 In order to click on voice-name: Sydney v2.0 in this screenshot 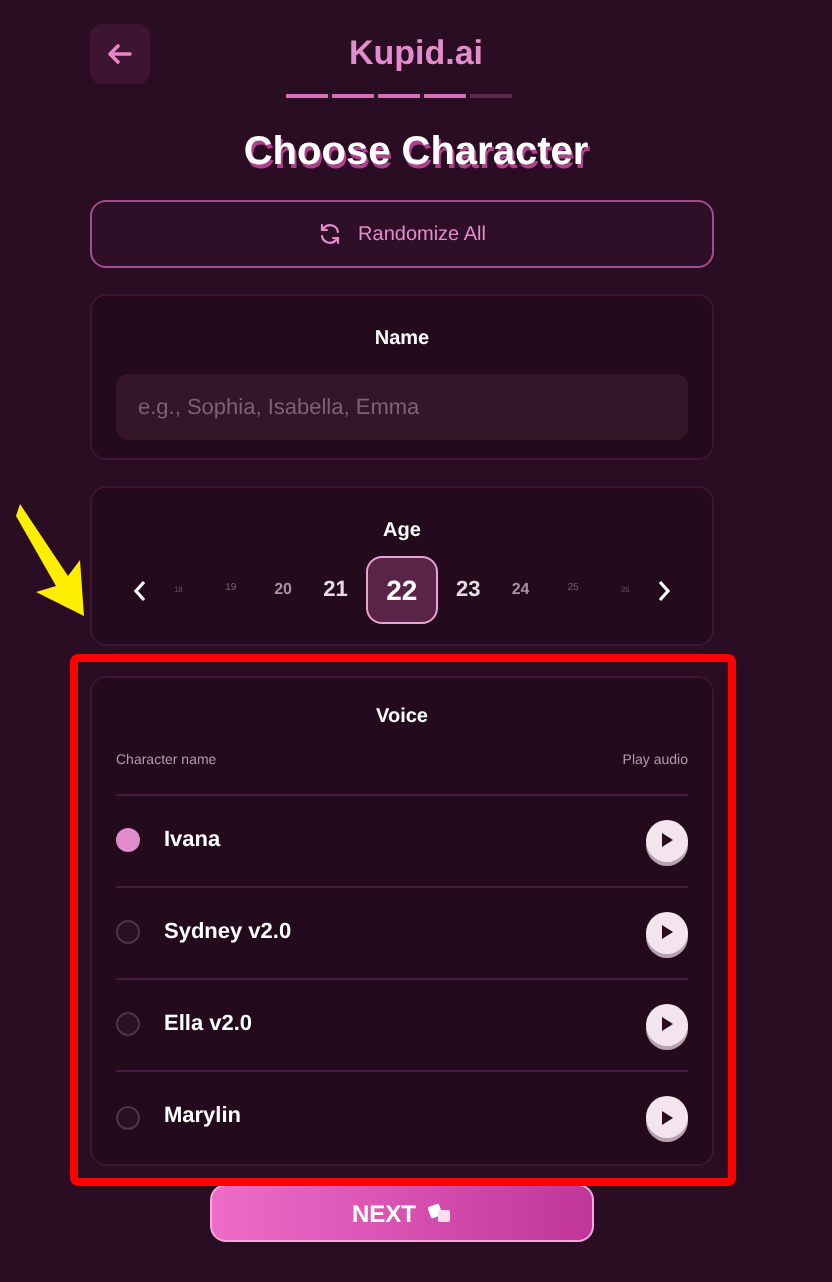, I will do `click(228, 932)`.